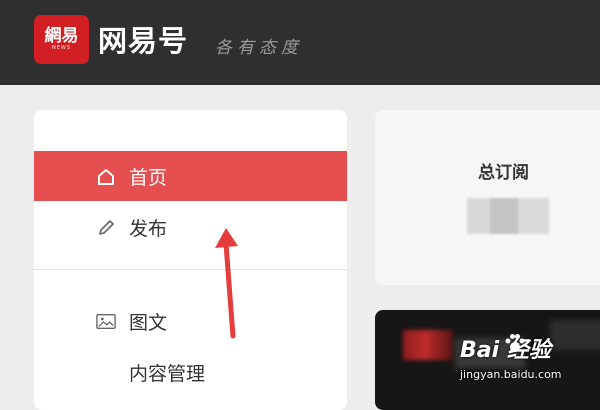 The image size is (600, 410). I want to click on sidebar-item-label: 内容管理, so click(167, 374).